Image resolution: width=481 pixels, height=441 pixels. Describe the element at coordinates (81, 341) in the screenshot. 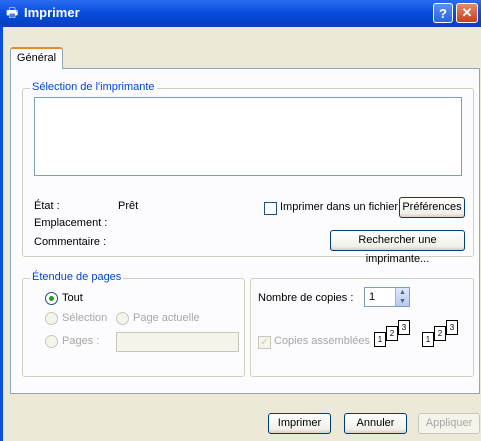

I see `pages-label: Pages :` at that location.